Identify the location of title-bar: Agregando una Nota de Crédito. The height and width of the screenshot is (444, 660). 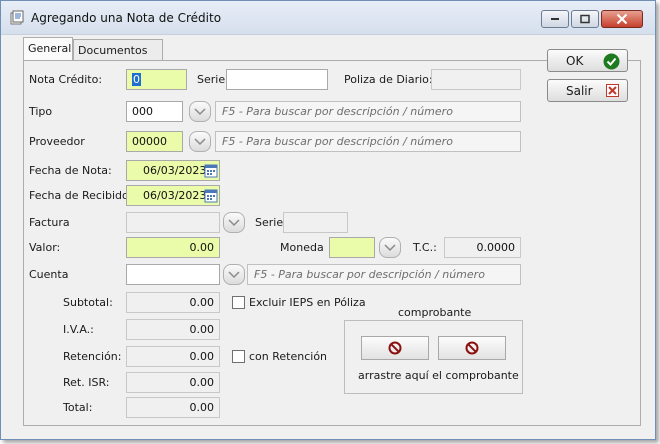
(328, 18).